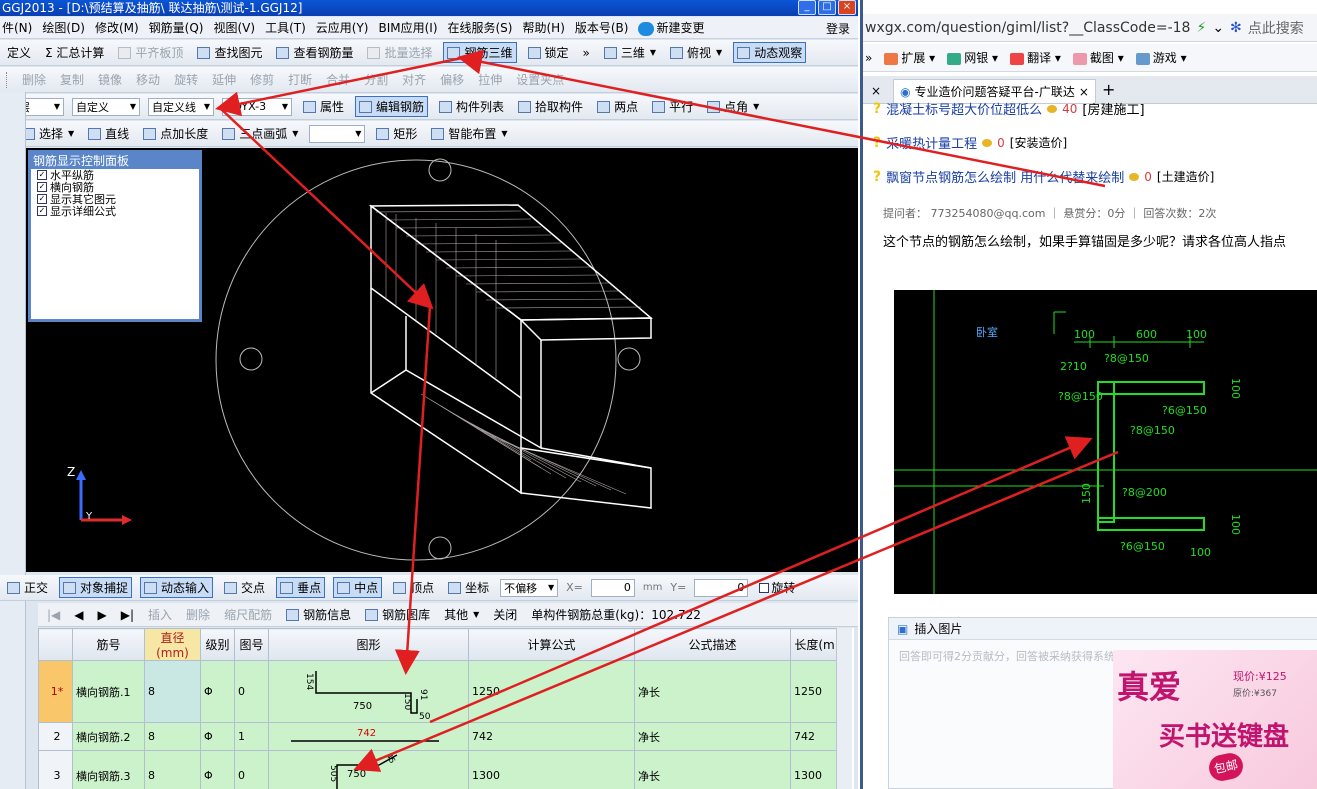  What do you see at coordinates (548, 52) in the screenshot?
I see `lock-button: 锁定` at bounding box center [548, 52].